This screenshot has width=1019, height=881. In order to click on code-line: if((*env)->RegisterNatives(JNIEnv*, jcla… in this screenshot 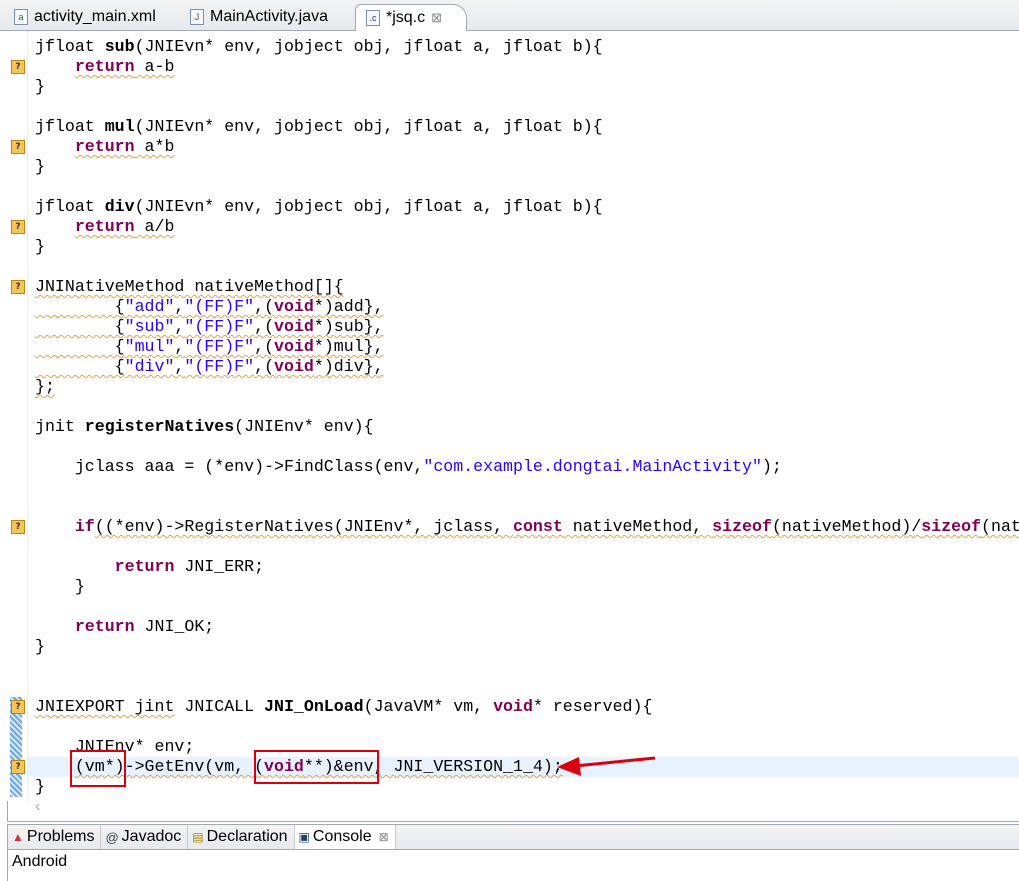, I will do `click(527, 527)`.